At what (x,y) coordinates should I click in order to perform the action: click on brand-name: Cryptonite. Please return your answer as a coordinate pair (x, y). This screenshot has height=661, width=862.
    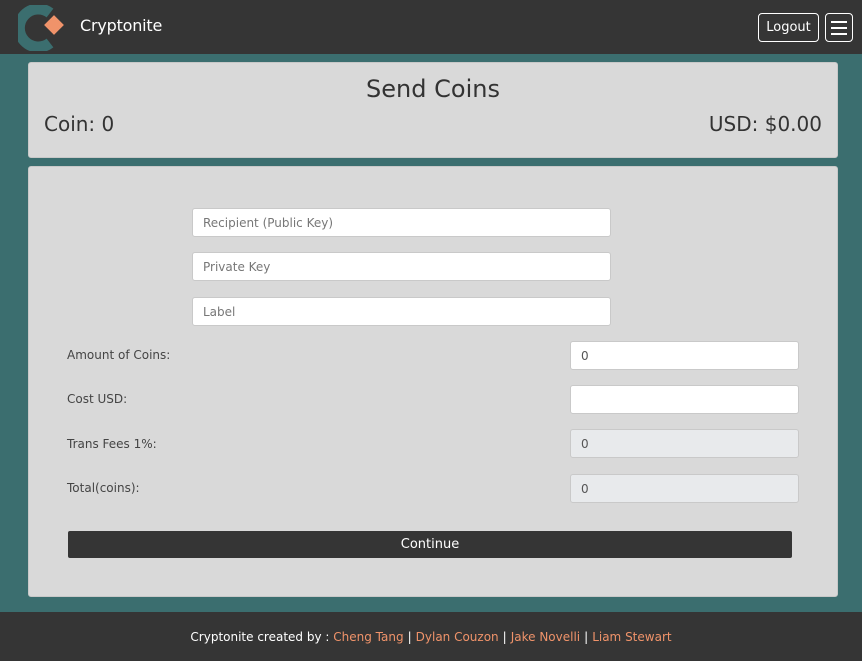
    Looking at the image, I should click on (121, 25).